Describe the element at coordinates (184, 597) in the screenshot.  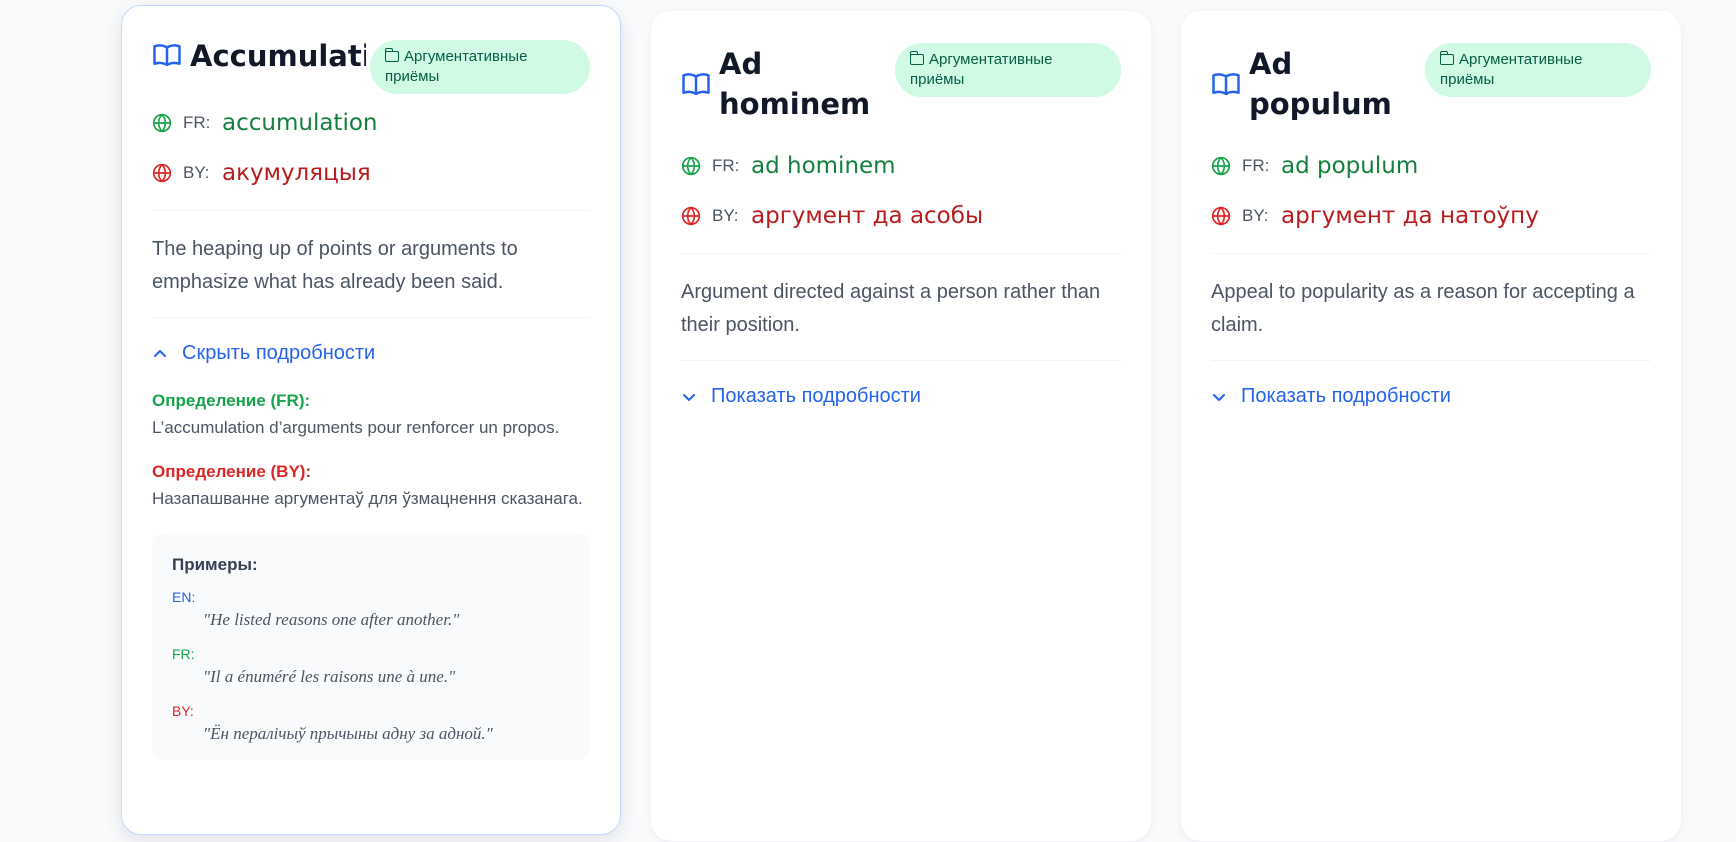
I see `example-en-label: EN:` at that location.